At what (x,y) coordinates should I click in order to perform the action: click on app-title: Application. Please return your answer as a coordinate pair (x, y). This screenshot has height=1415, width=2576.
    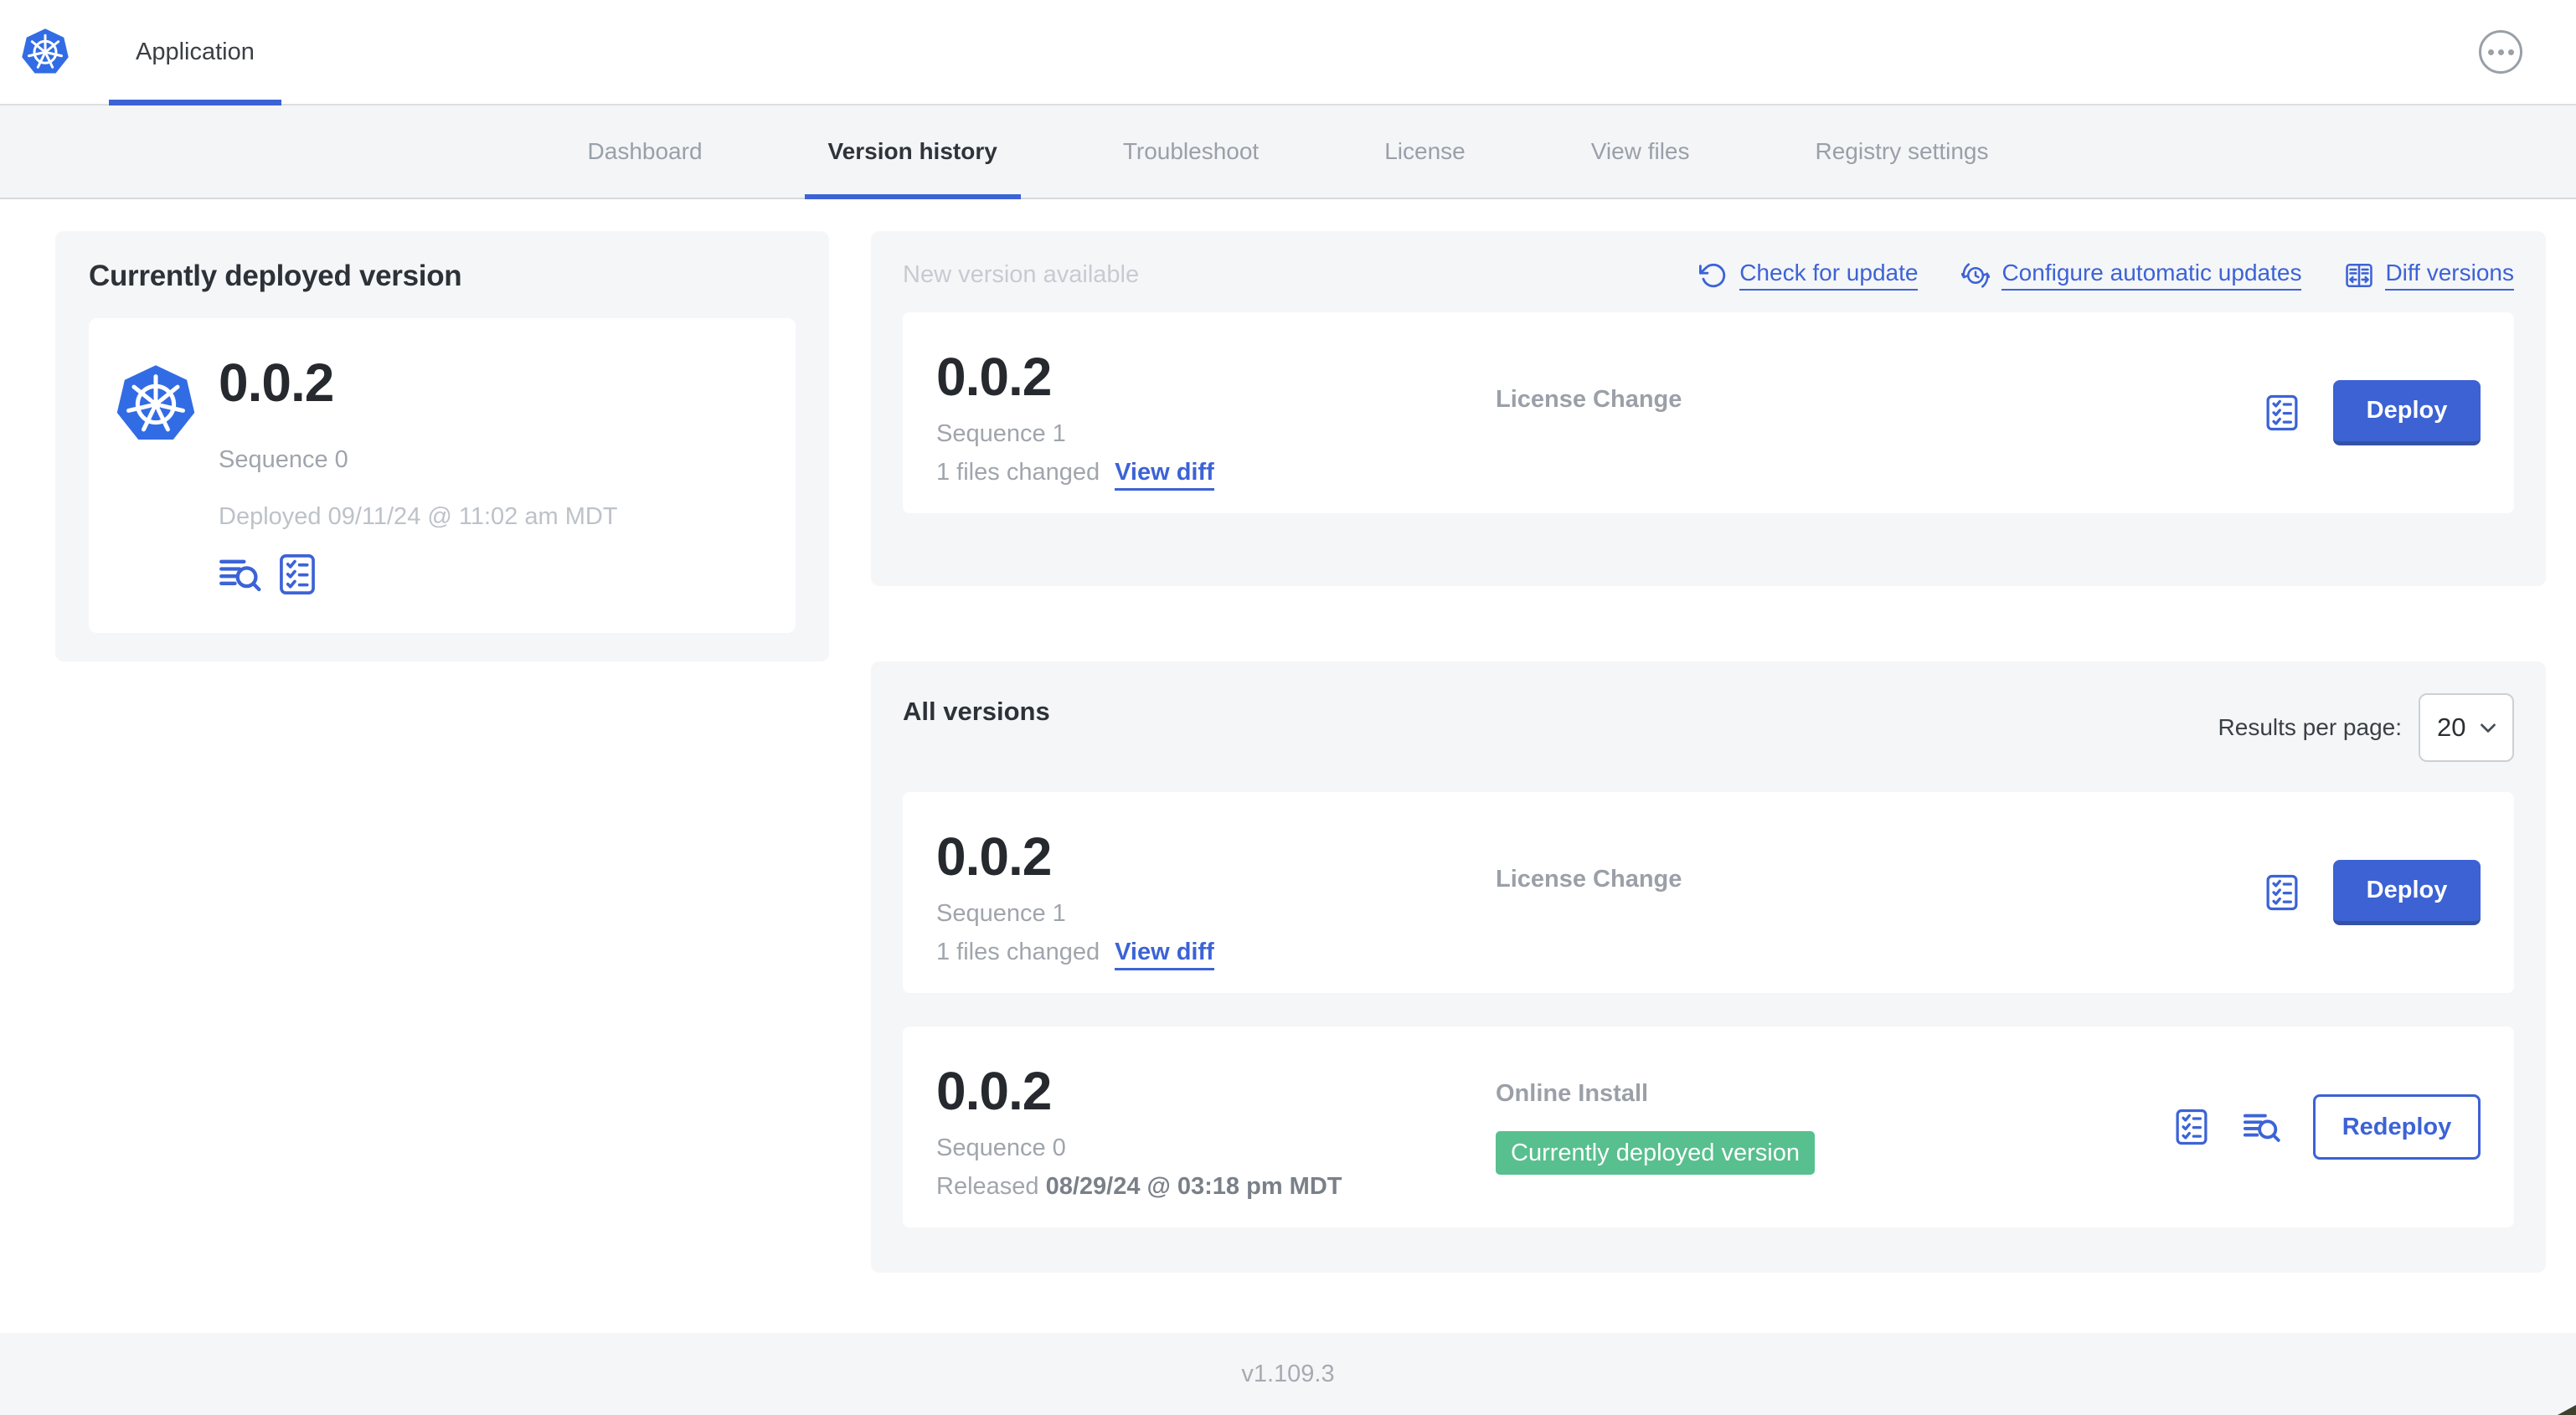
    Looking at the image, I should click on (195, 51).